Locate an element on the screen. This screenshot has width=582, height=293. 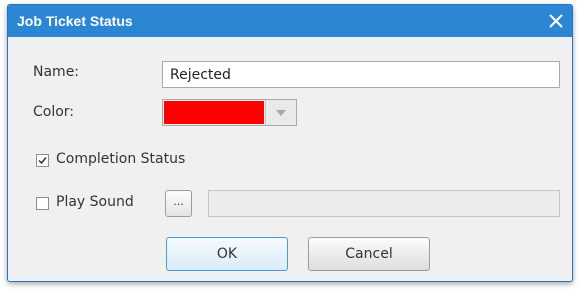
color-label: Color: is located at coordinates (54, 112).